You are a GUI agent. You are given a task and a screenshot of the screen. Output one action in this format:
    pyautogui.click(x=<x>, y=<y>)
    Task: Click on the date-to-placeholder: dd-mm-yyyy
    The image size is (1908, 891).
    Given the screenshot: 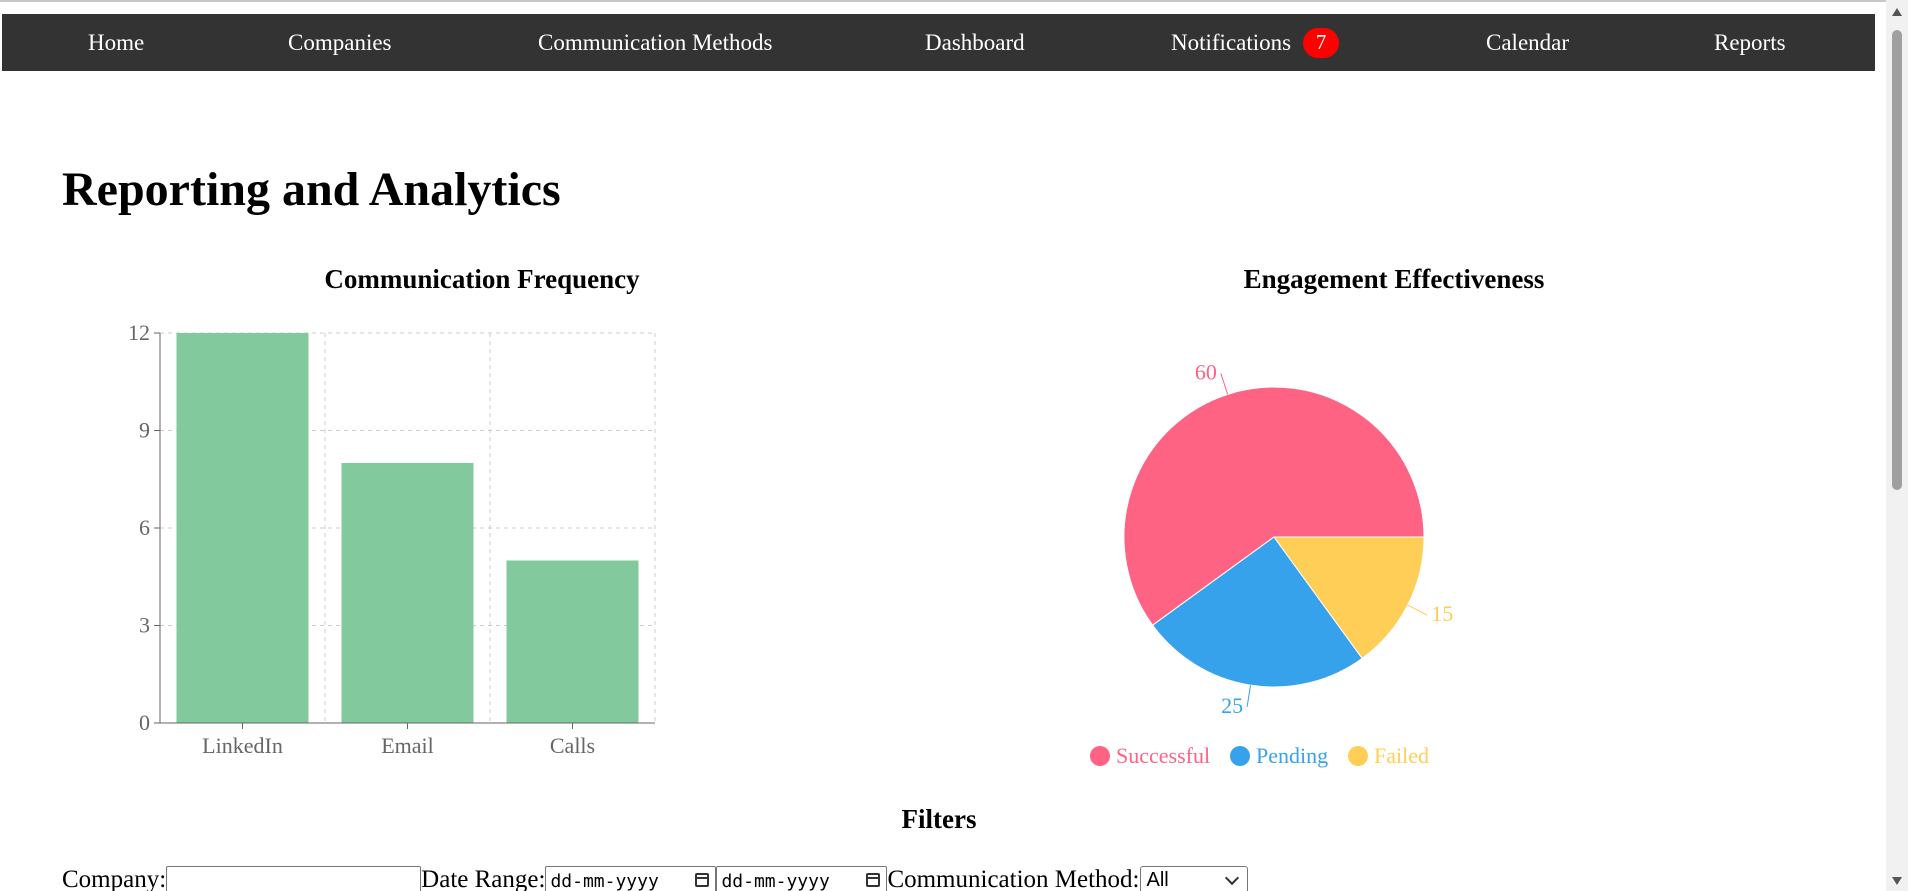 What is the action you would take?
    pyautogui.click(x=775, y=881)
    